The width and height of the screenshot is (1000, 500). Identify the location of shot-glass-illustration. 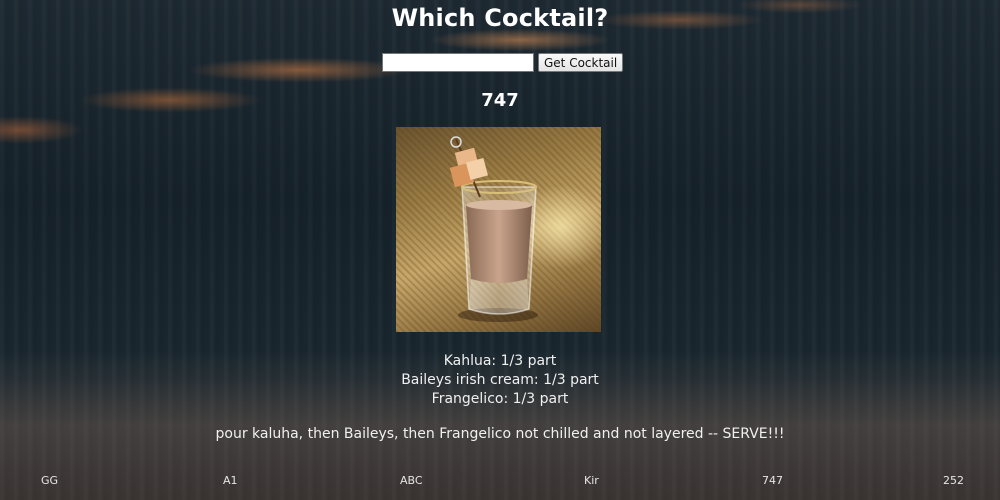
(493, 229).